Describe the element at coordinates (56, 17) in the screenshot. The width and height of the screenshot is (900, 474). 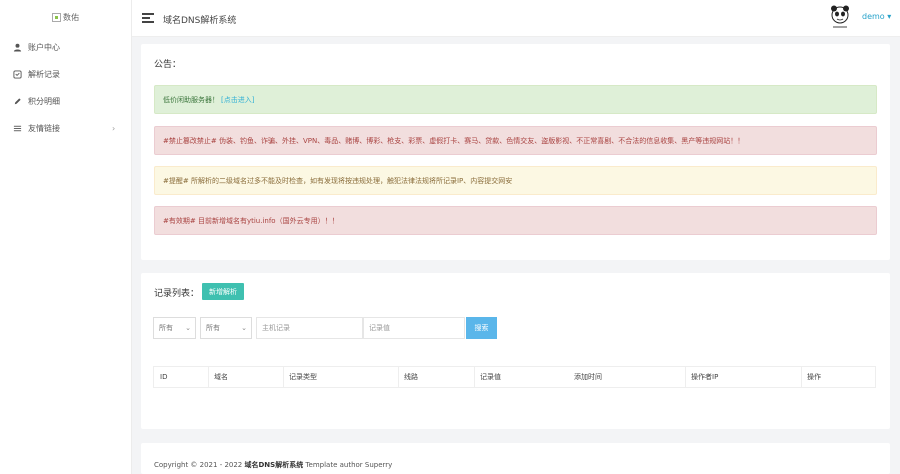
I see `broken-image-icon` at that location.